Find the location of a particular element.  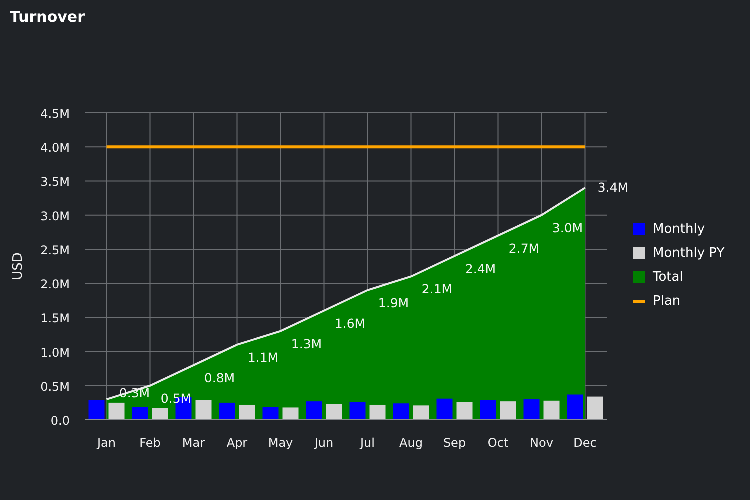

data-label: 3.4M is located at coordinates (613, 188).